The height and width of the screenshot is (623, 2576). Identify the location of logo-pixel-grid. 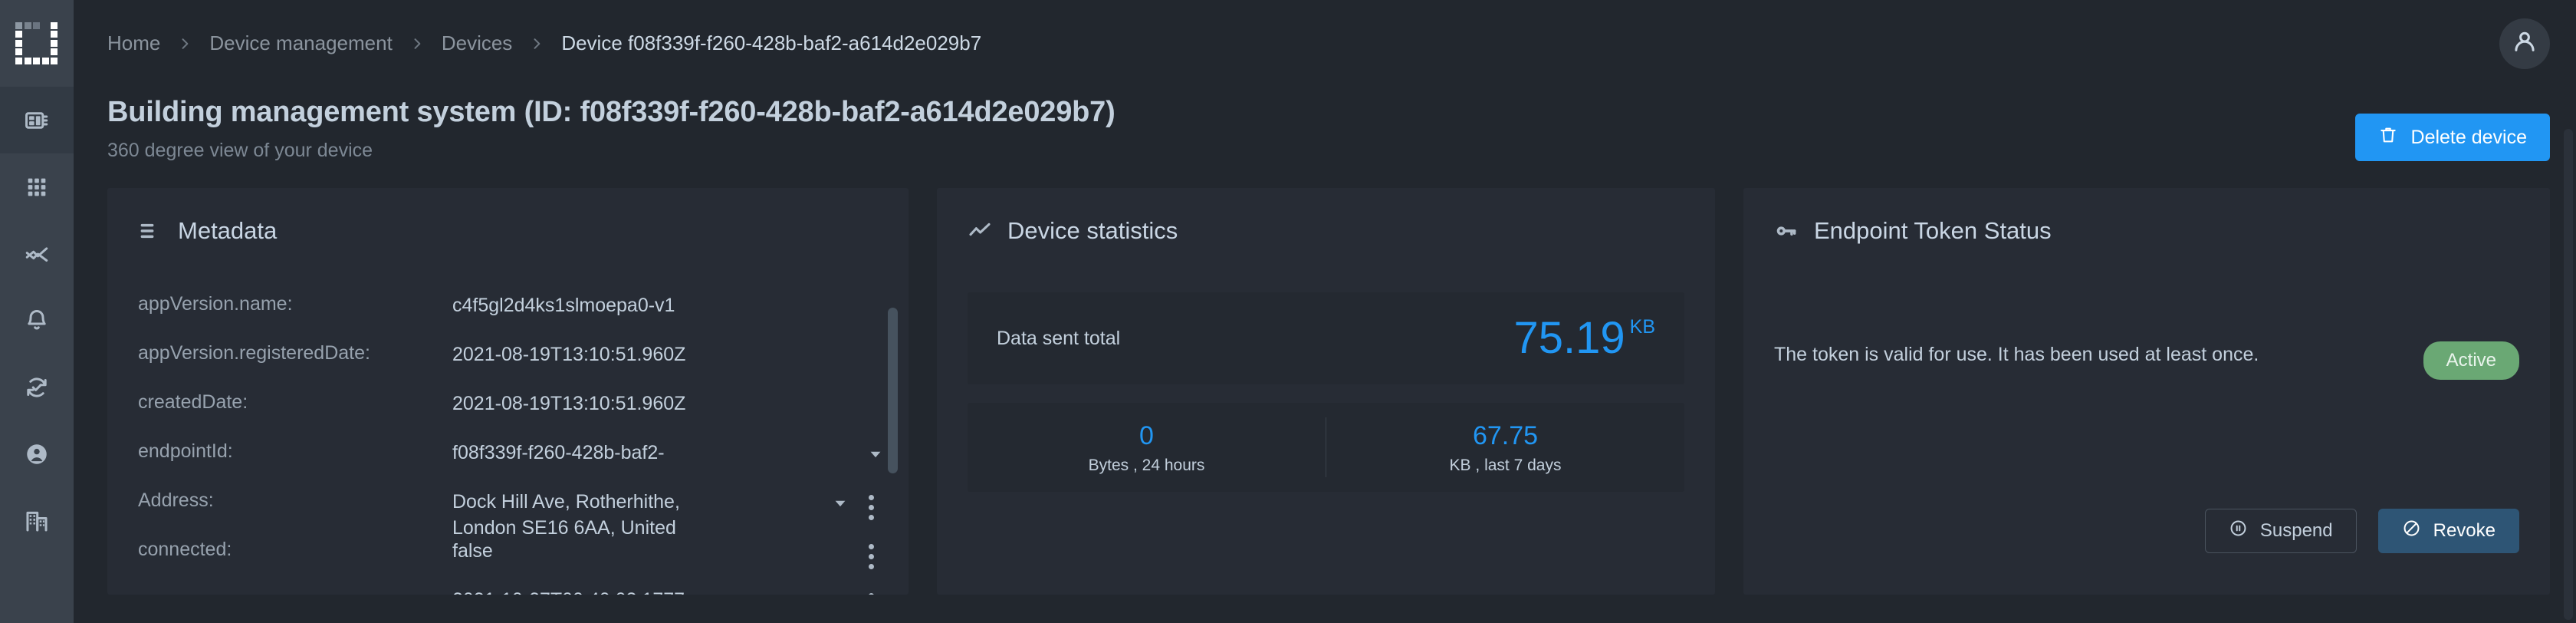
(36, 43).